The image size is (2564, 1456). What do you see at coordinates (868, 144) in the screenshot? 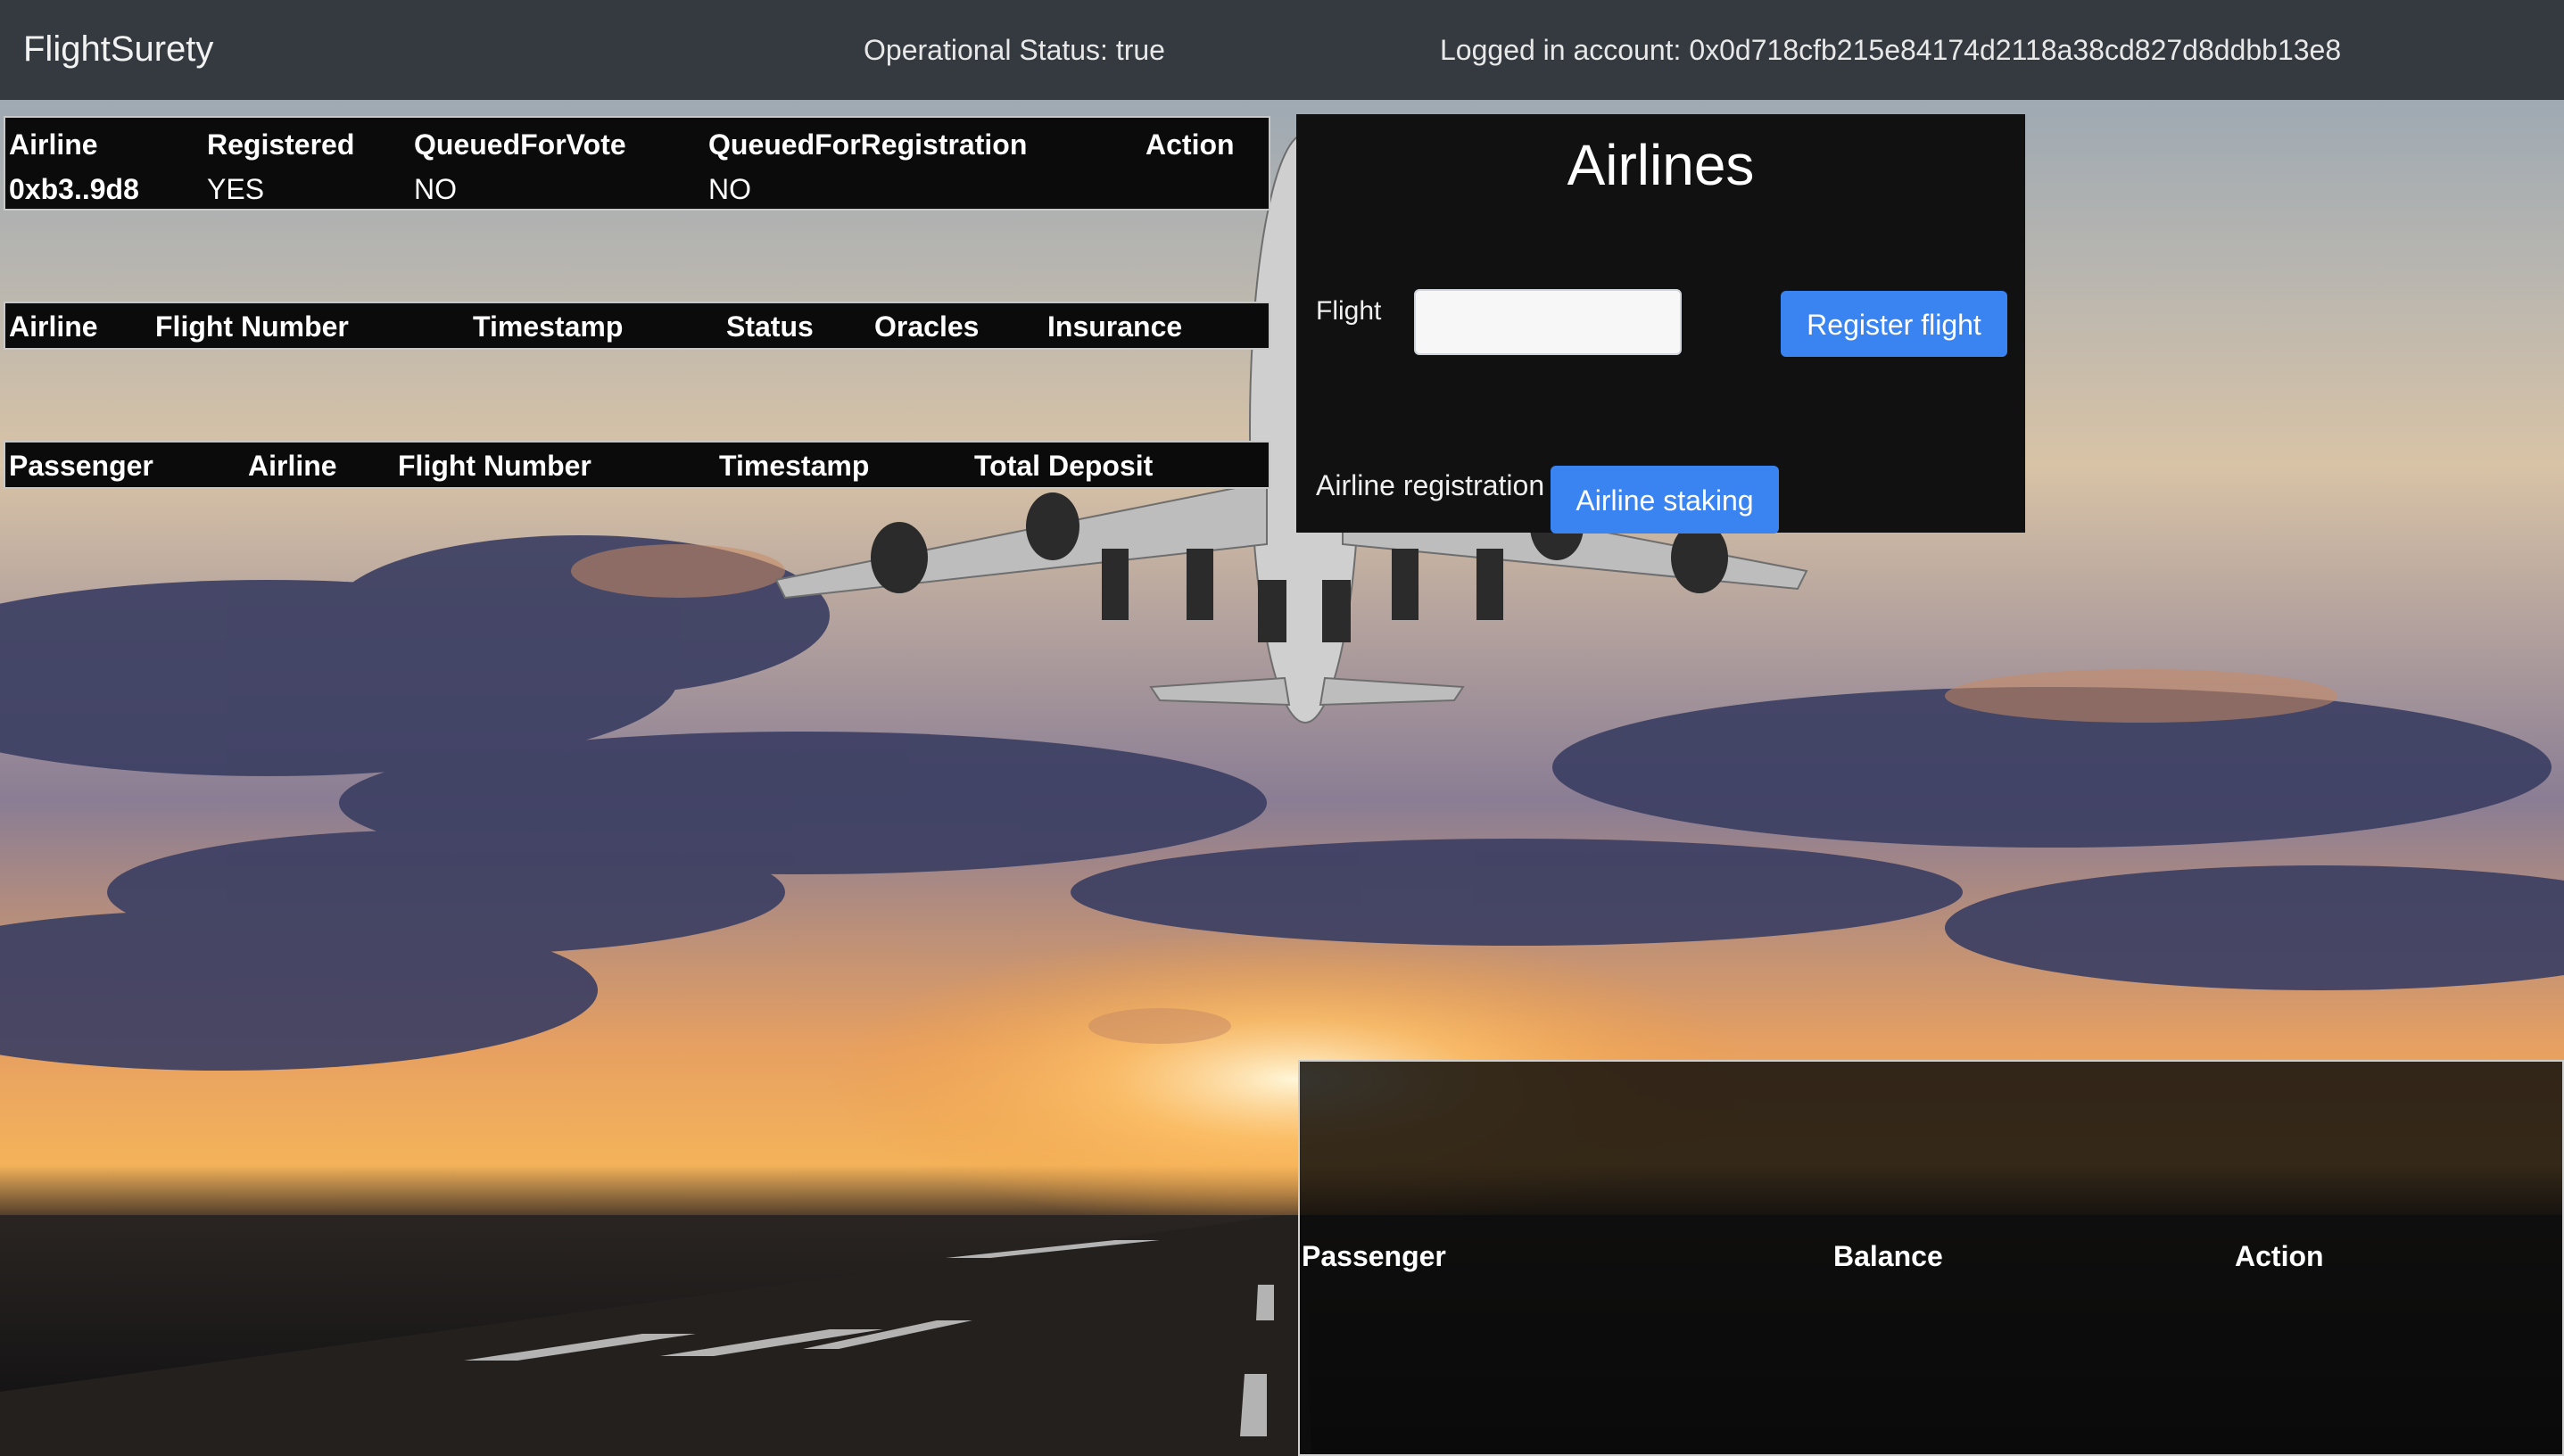
I see `header-queued-for-registration: QueuedForRegistration` at bounding box center [868, 144].